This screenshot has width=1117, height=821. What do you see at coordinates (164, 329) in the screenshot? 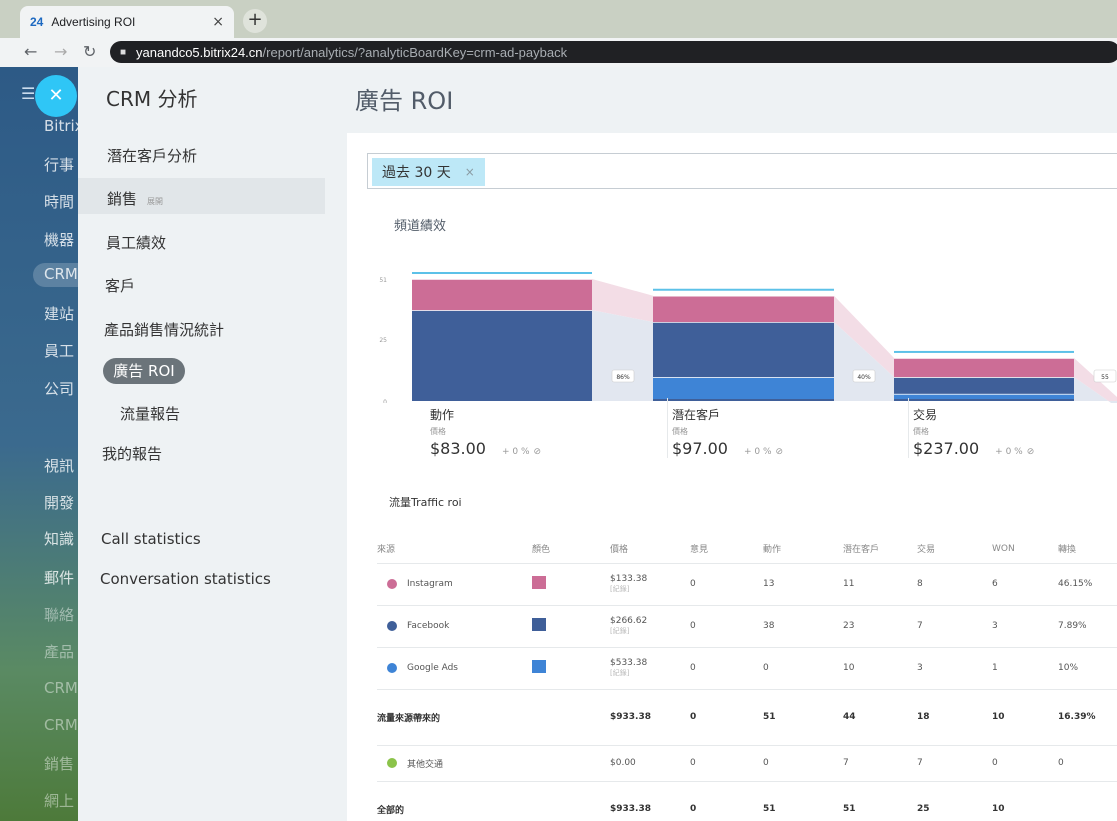
I see `menu-item-product-sales: 產品銷售情況統計` at bounding box center [164, 329].